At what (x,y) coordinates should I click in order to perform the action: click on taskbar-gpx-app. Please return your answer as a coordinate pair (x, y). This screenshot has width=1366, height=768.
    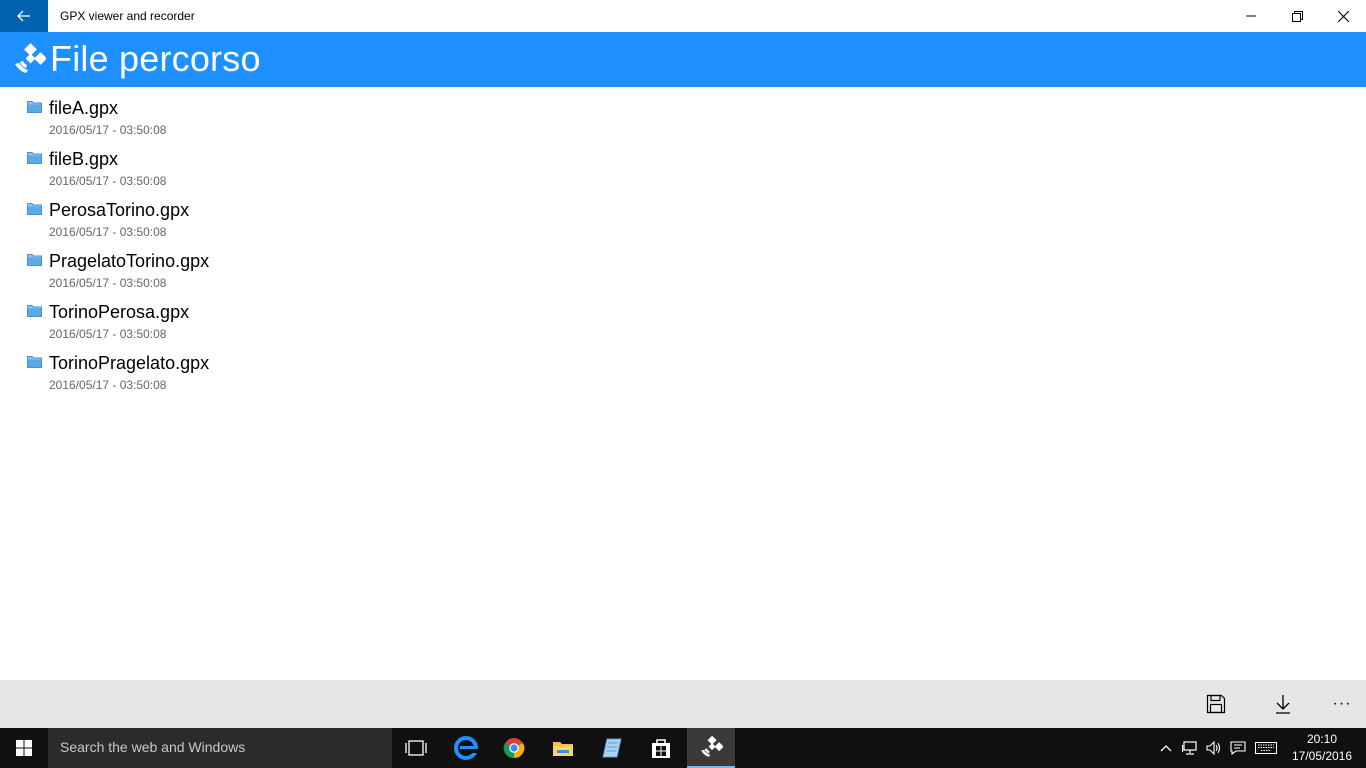
    Looking at the image, I should click on (711, 748).